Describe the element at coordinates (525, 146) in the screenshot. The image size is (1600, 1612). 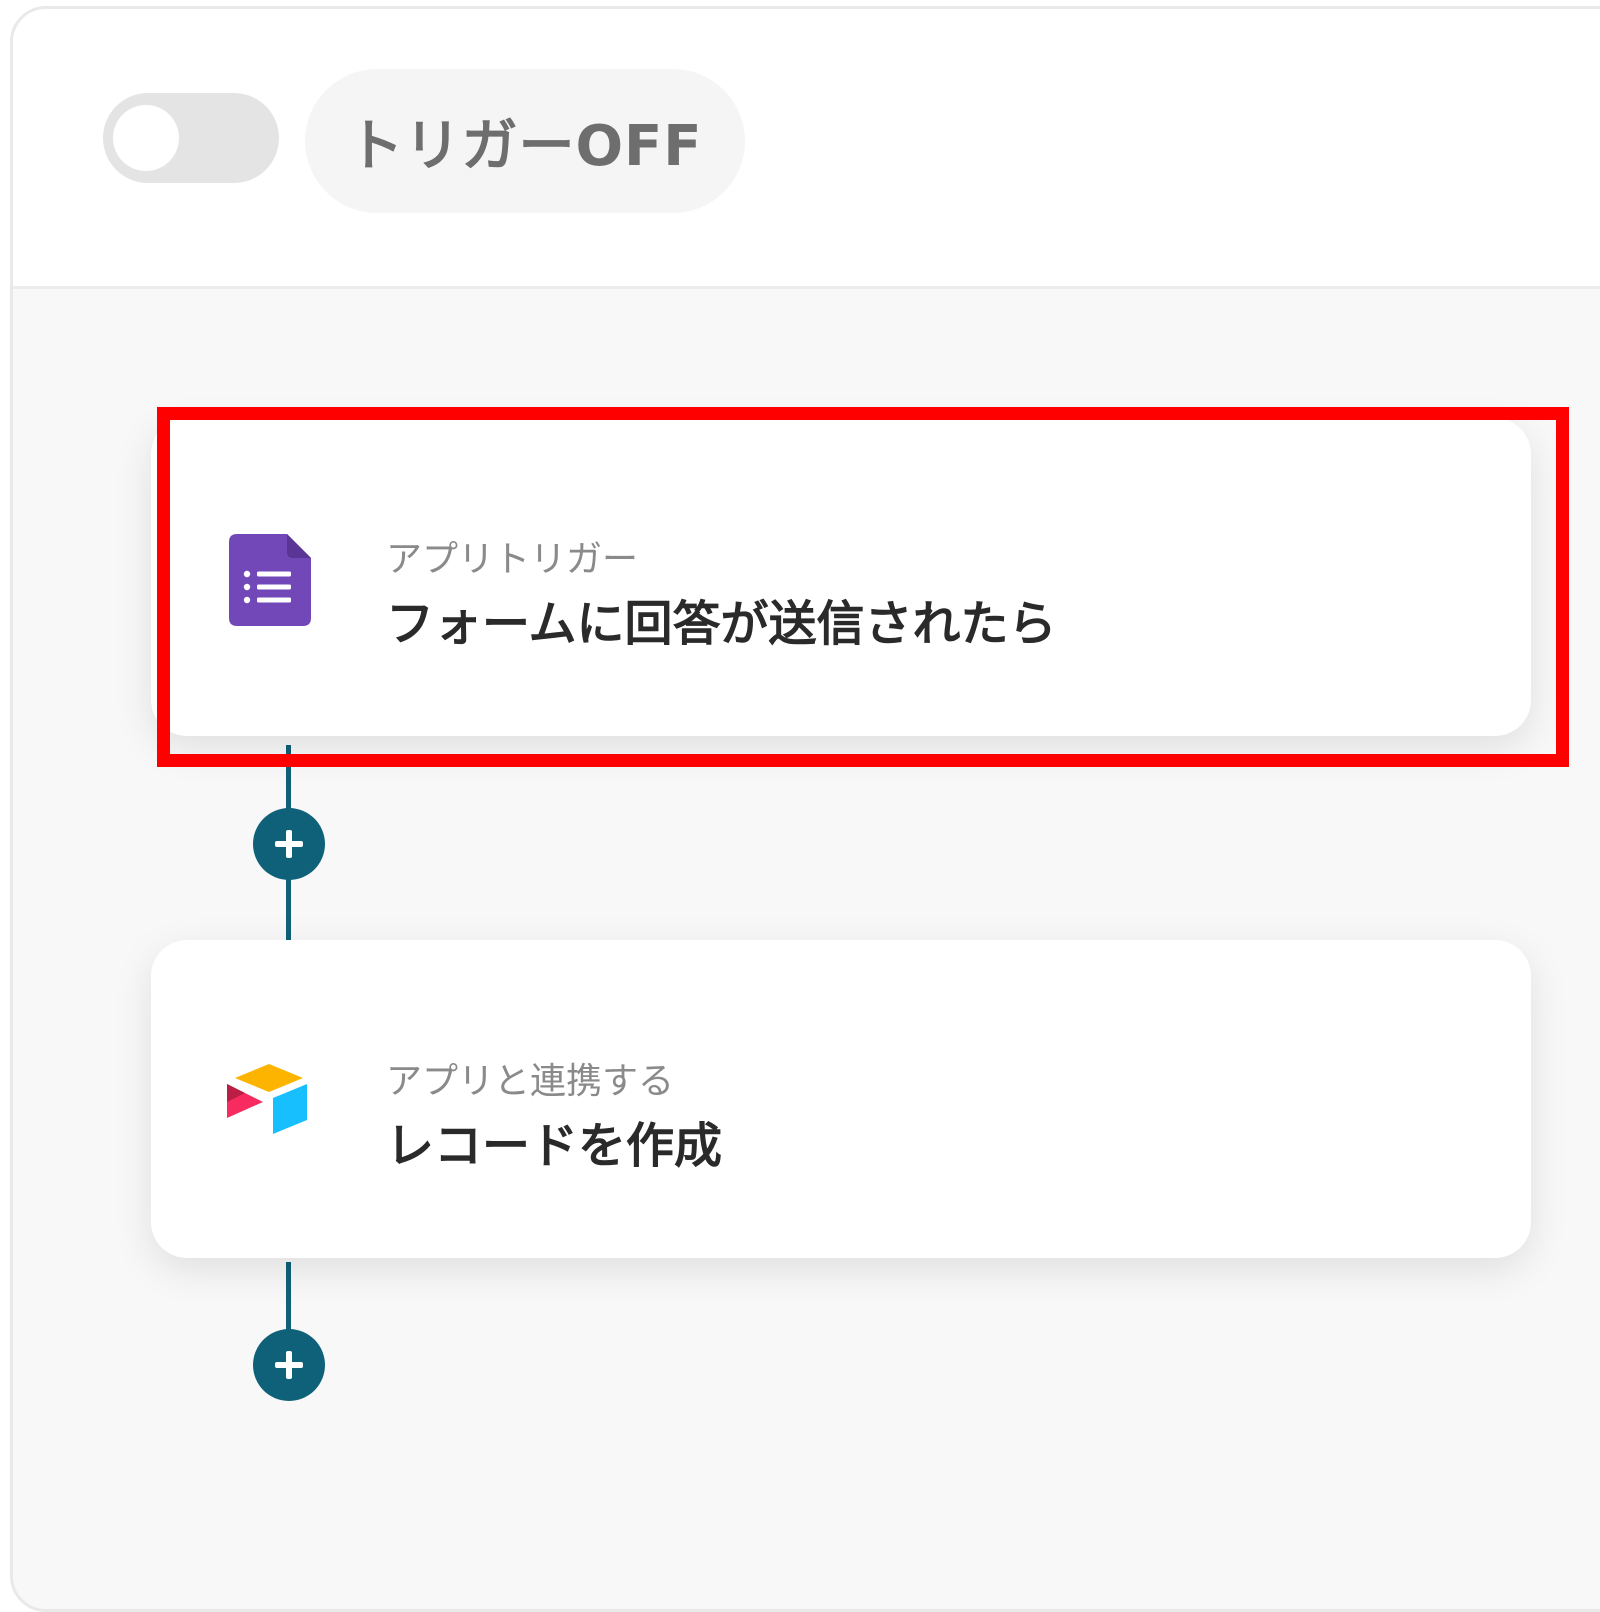
I see `trigger-status-label: トリガーOFF` at that location.